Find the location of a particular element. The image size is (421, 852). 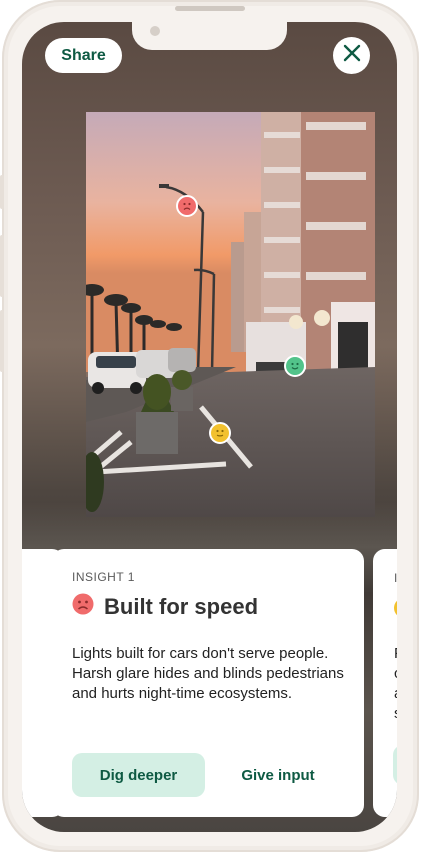

next-card-text-line: F is located at coordinates (395, 653).